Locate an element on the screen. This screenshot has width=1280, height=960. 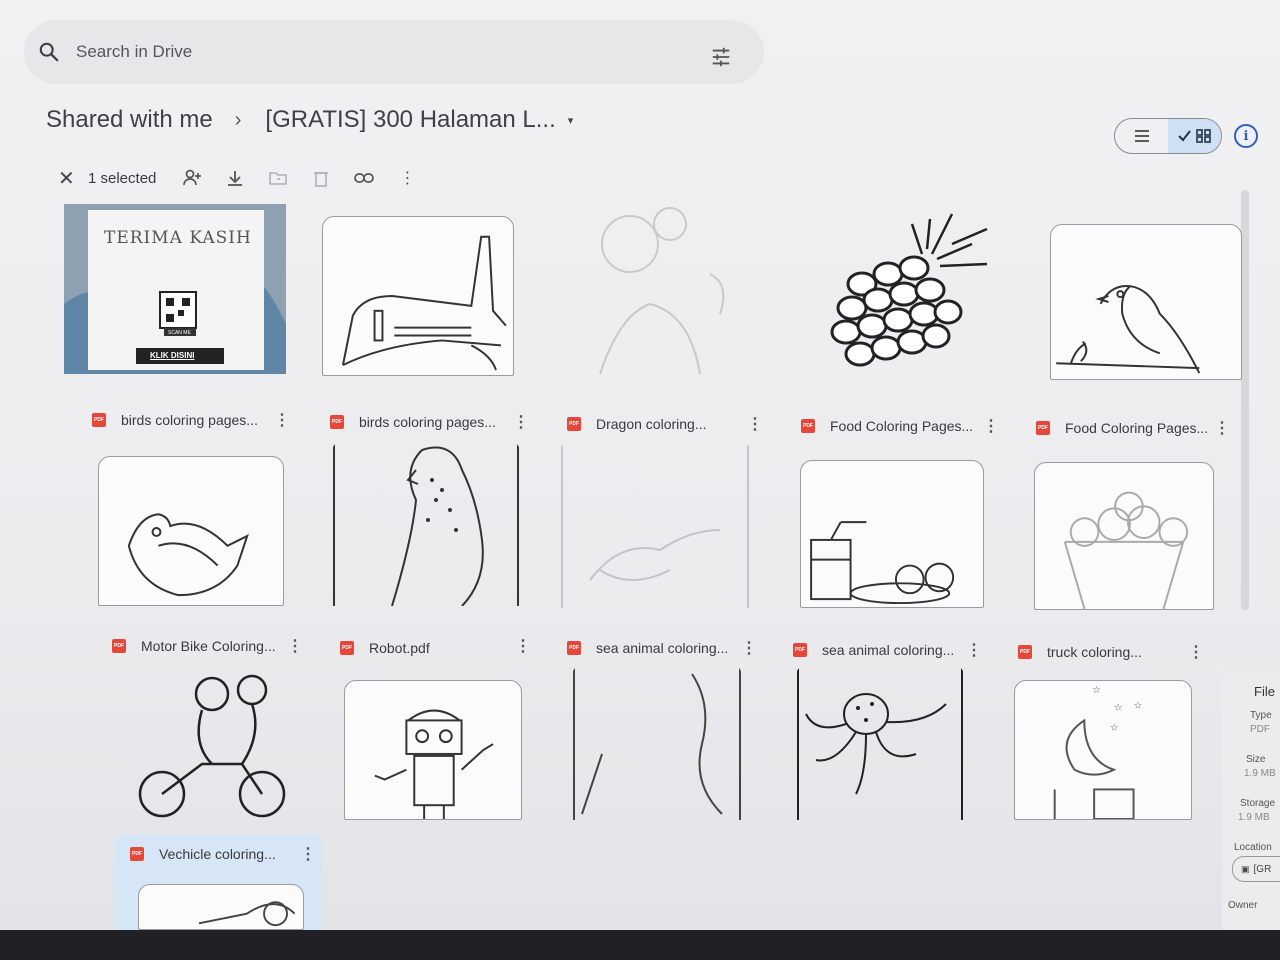
search-bar is located at coordinates (394, 52).